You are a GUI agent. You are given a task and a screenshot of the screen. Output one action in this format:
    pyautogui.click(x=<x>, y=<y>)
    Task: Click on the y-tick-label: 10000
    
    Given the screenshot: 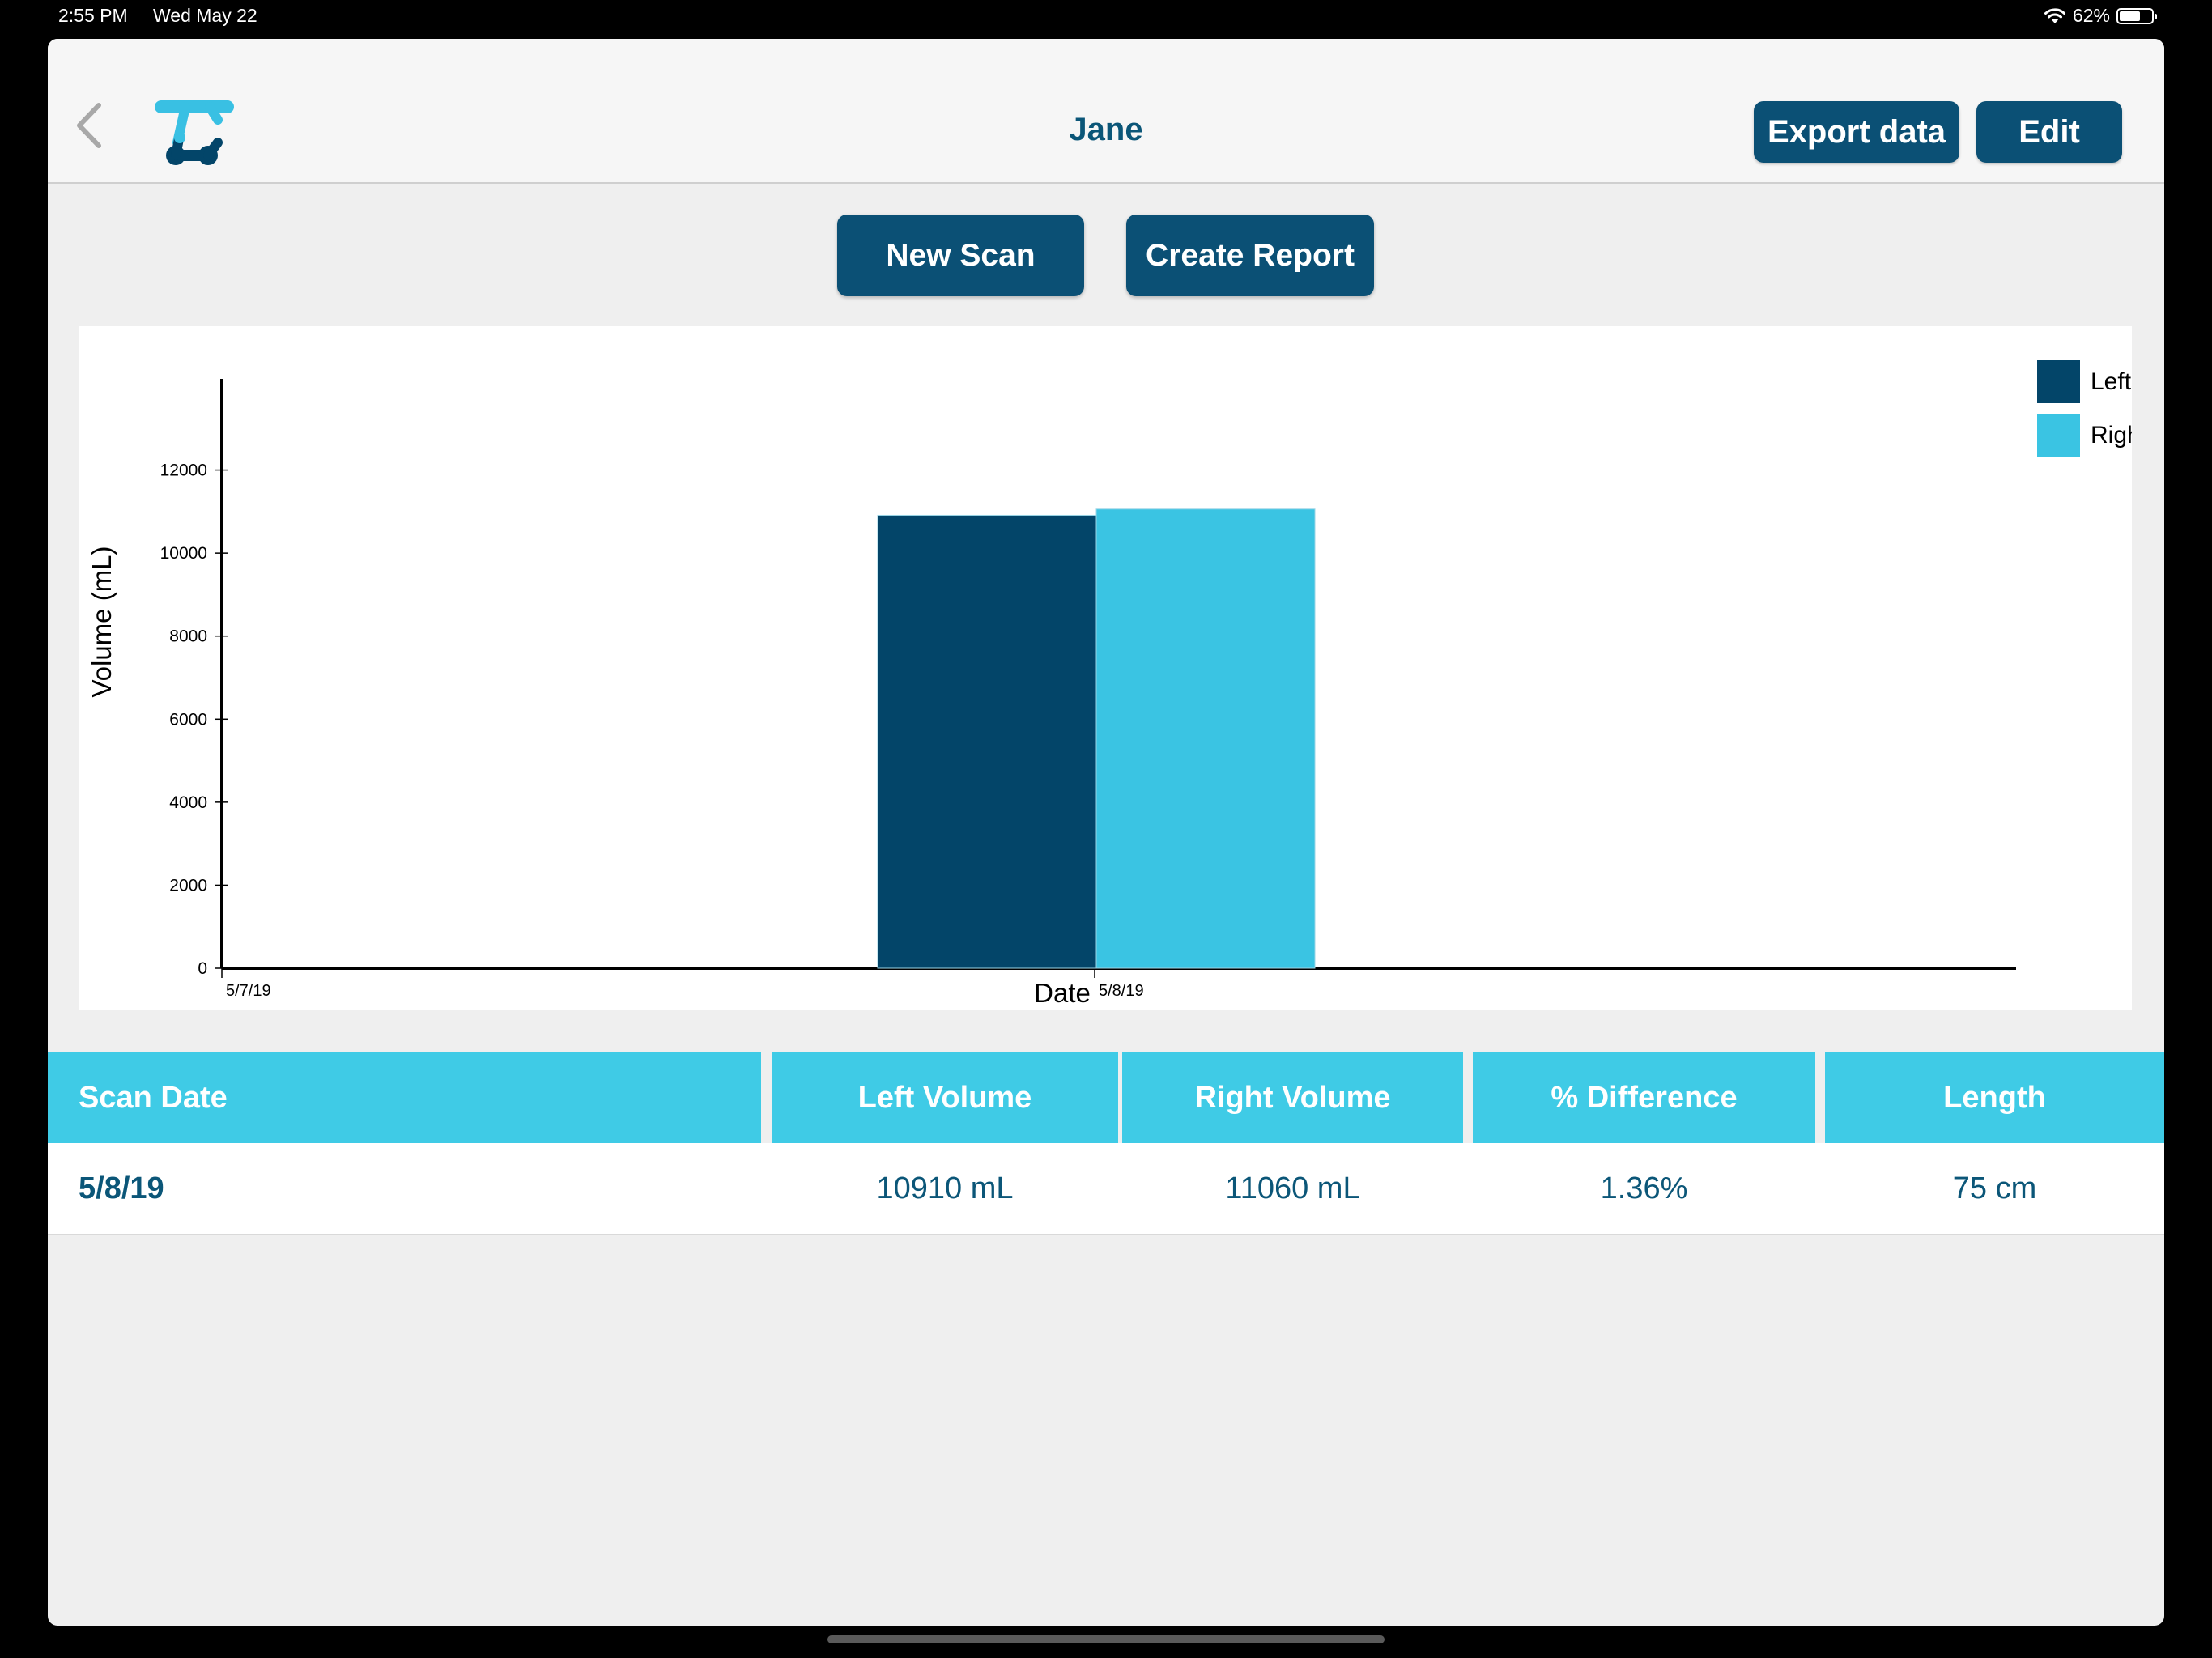 What is the action you would take?
    pyautogui.click(x=184, y=553)
    